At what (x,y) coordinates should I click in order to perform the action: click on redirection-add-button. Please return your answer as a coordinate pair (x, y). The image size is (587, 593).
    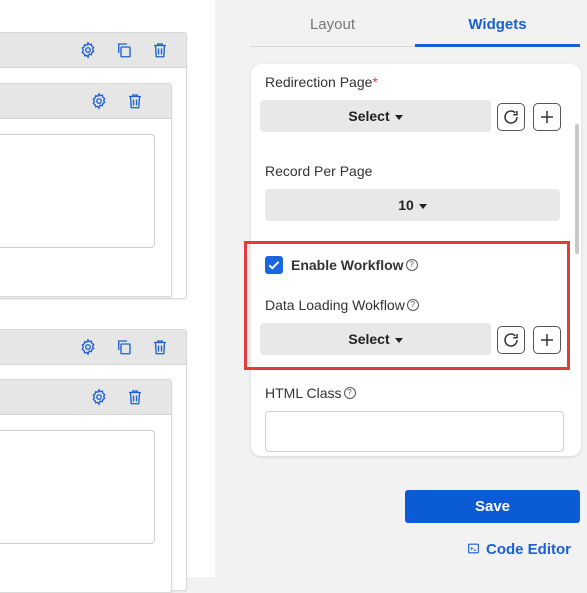
    Looking at the image, I should click on (547, 117).